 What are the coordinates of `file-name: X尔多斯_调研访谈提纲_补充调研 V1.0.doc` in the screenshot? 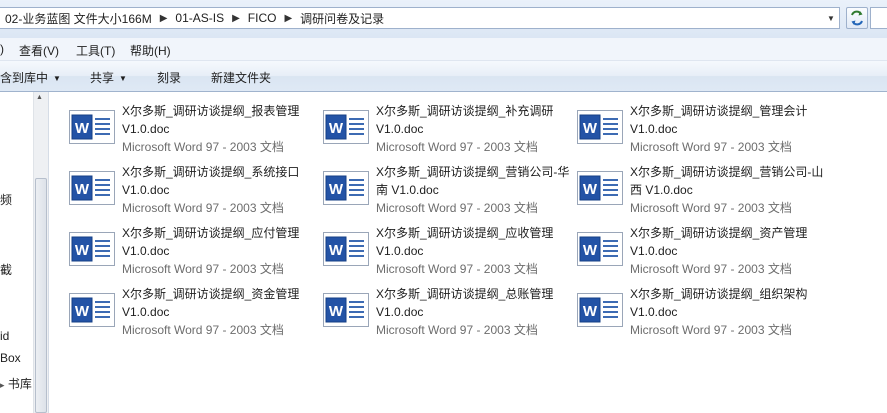 It's located at (465, 120).